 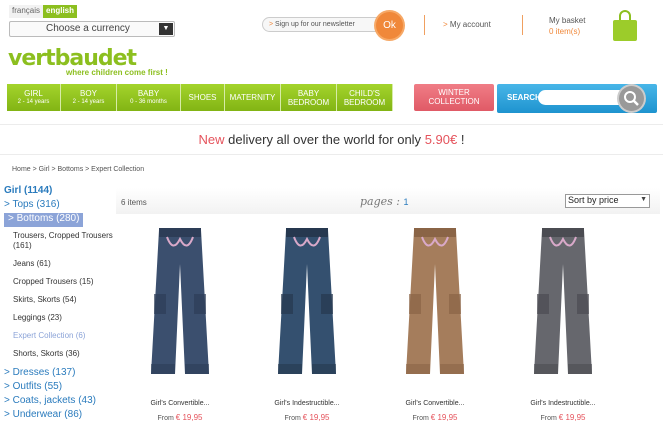 I want to click on sidebar-subitem-skirts: Skirts, Skorts (54), so click(x=59, y=300).